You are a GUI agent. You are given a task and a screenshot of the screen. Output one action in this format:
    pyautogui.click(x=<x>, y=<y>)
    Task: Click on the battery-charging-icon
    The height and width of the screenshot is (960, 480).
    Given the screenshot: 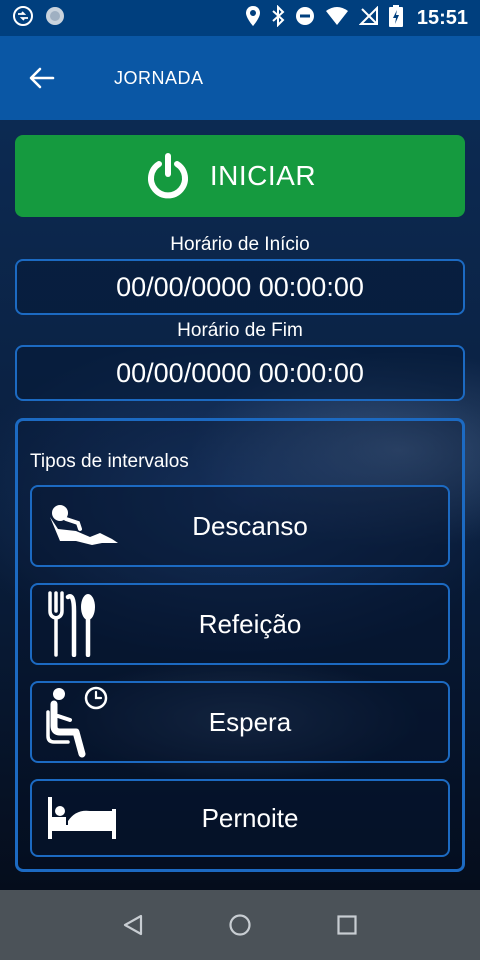 What is the action you would take?
    pyautogui.click(x=395, y=18)
    